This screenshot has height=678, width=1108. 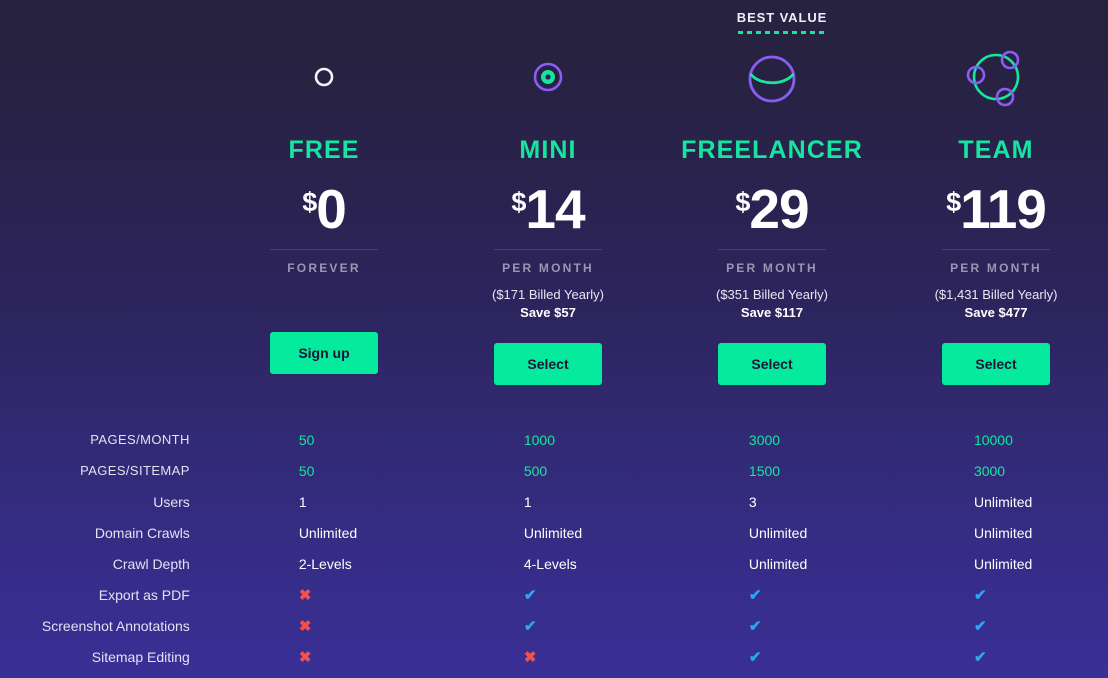 What do you see at coordinates (782, 32) in the screenshot?
I see `best-value-dashed-underline` at bounding box center [782, 32].